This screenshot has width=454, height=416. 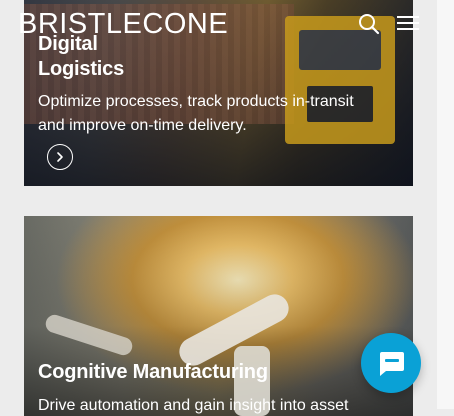 What do you see at coordinates (89, 335) in the screenshot?
I see `robot-arm-left-decoration` at bounding box center [89, 335].